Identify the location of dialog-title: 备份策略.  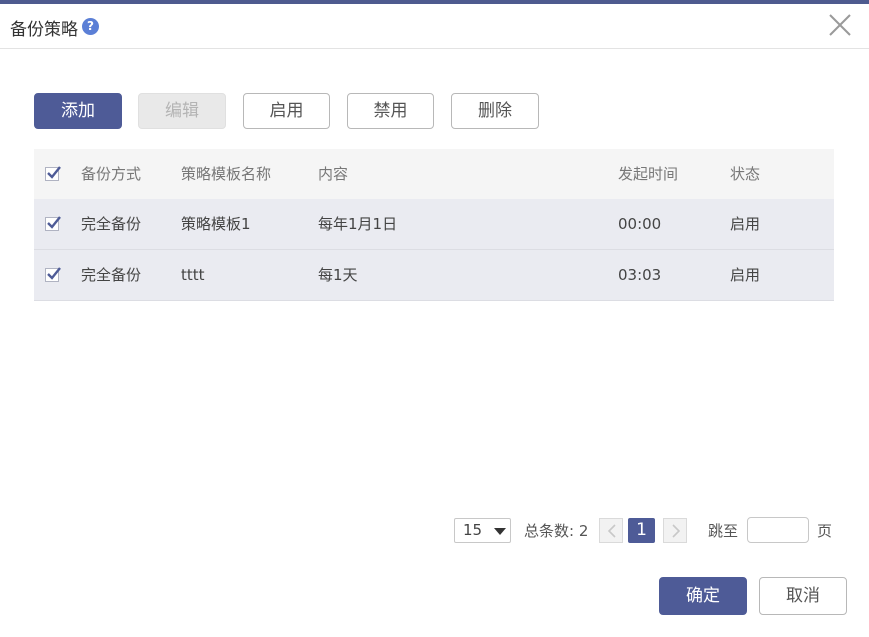
(44, 30).